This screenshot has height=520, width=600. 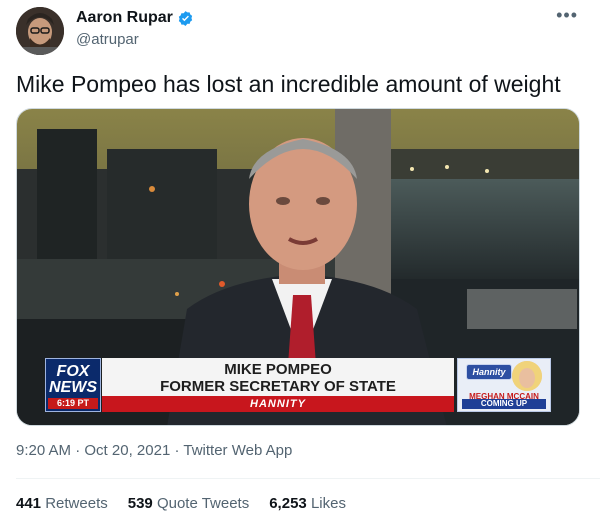 I want to click on quote-tweets-stat: 539 Quote Tweets, so click(x=188, y=503).